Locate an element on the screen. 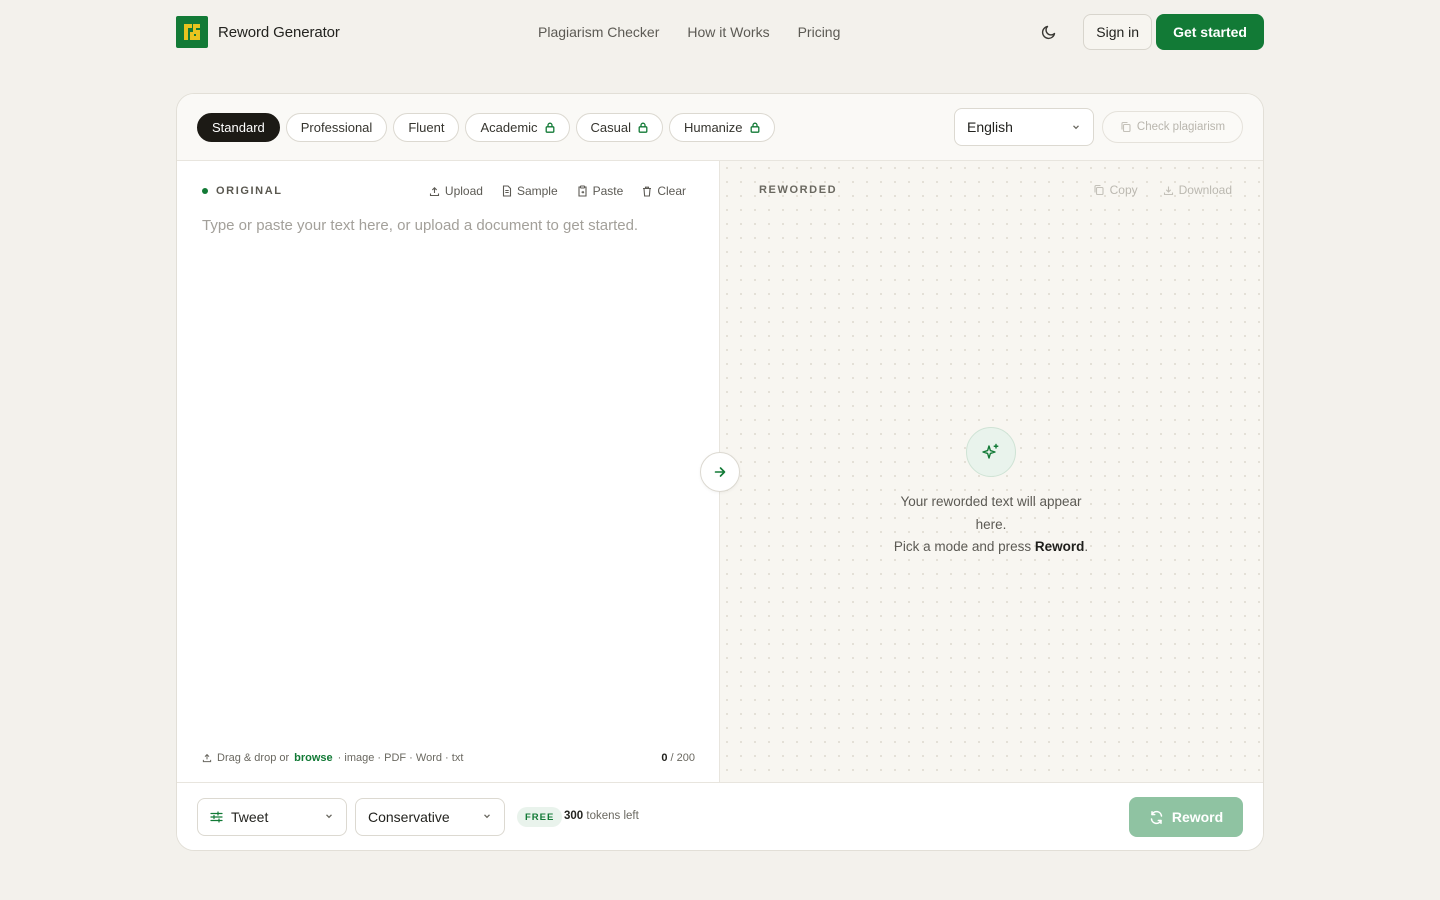  original-header: ORIGINAL Upload Sample Paste Clear is located at coordinates (448, 191).